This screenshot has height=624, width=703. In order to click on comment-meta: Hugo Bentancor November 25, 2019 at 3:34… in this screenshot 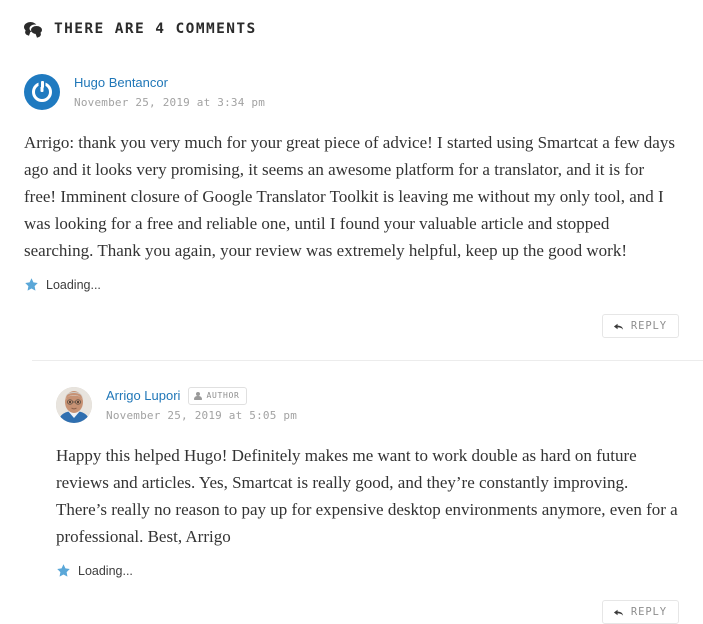, I will do `click(351, 92)`.